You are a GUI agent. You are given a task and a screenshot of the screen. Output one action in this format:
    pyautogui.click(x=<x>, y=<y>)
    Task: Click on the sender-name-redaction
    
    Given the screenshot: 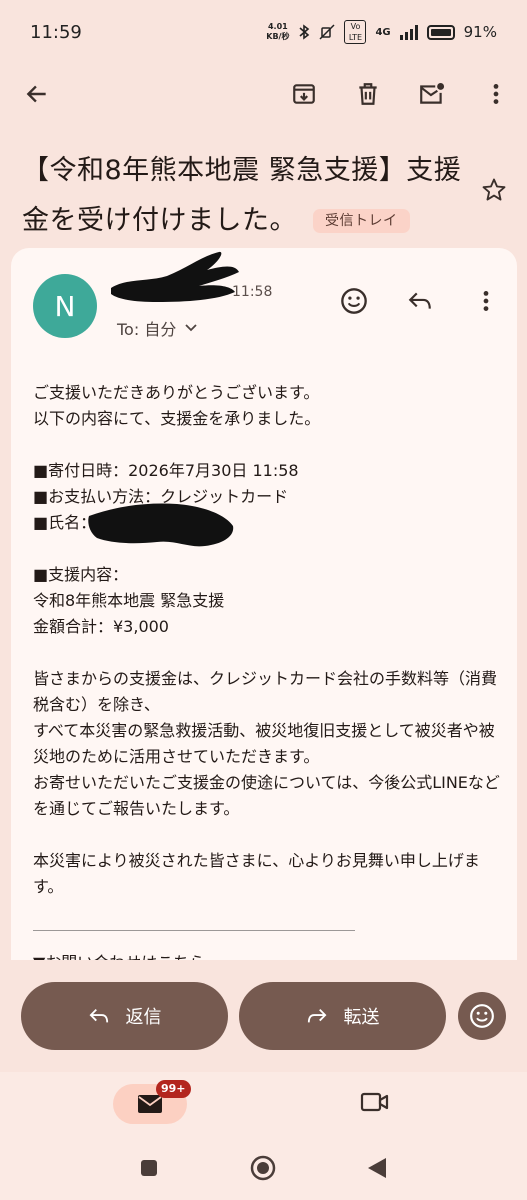 What is the action you would take?
    pyautogui.click(x=175, y=276)
    